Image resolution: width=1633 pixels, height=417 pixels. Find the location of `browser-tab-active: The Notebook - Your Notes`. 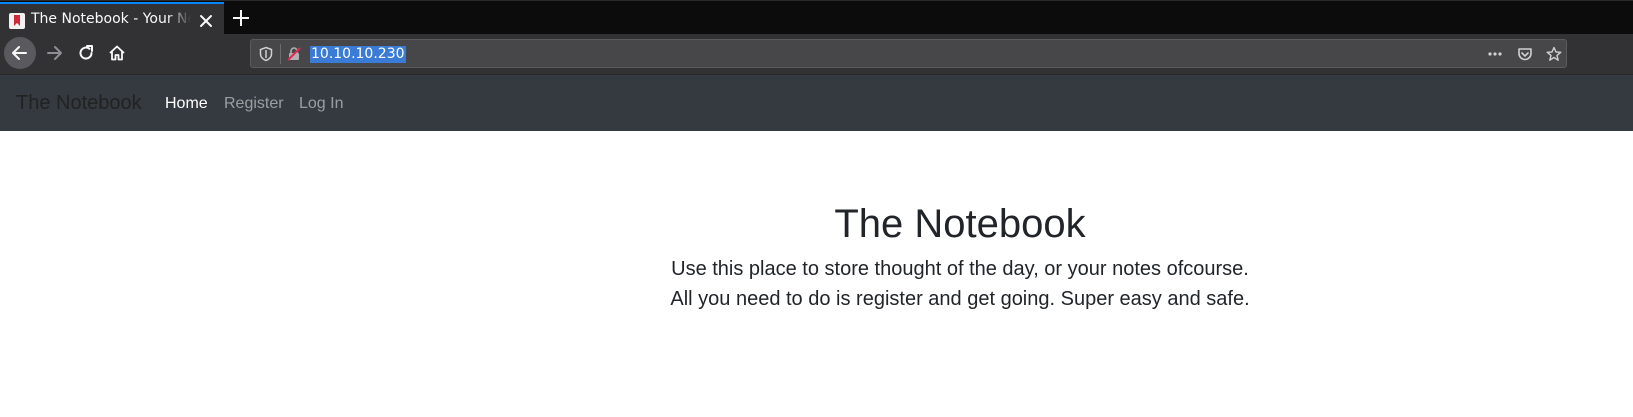

browser-tab-active: The Notebook - Your Notes is located at coordinates (112, 18).